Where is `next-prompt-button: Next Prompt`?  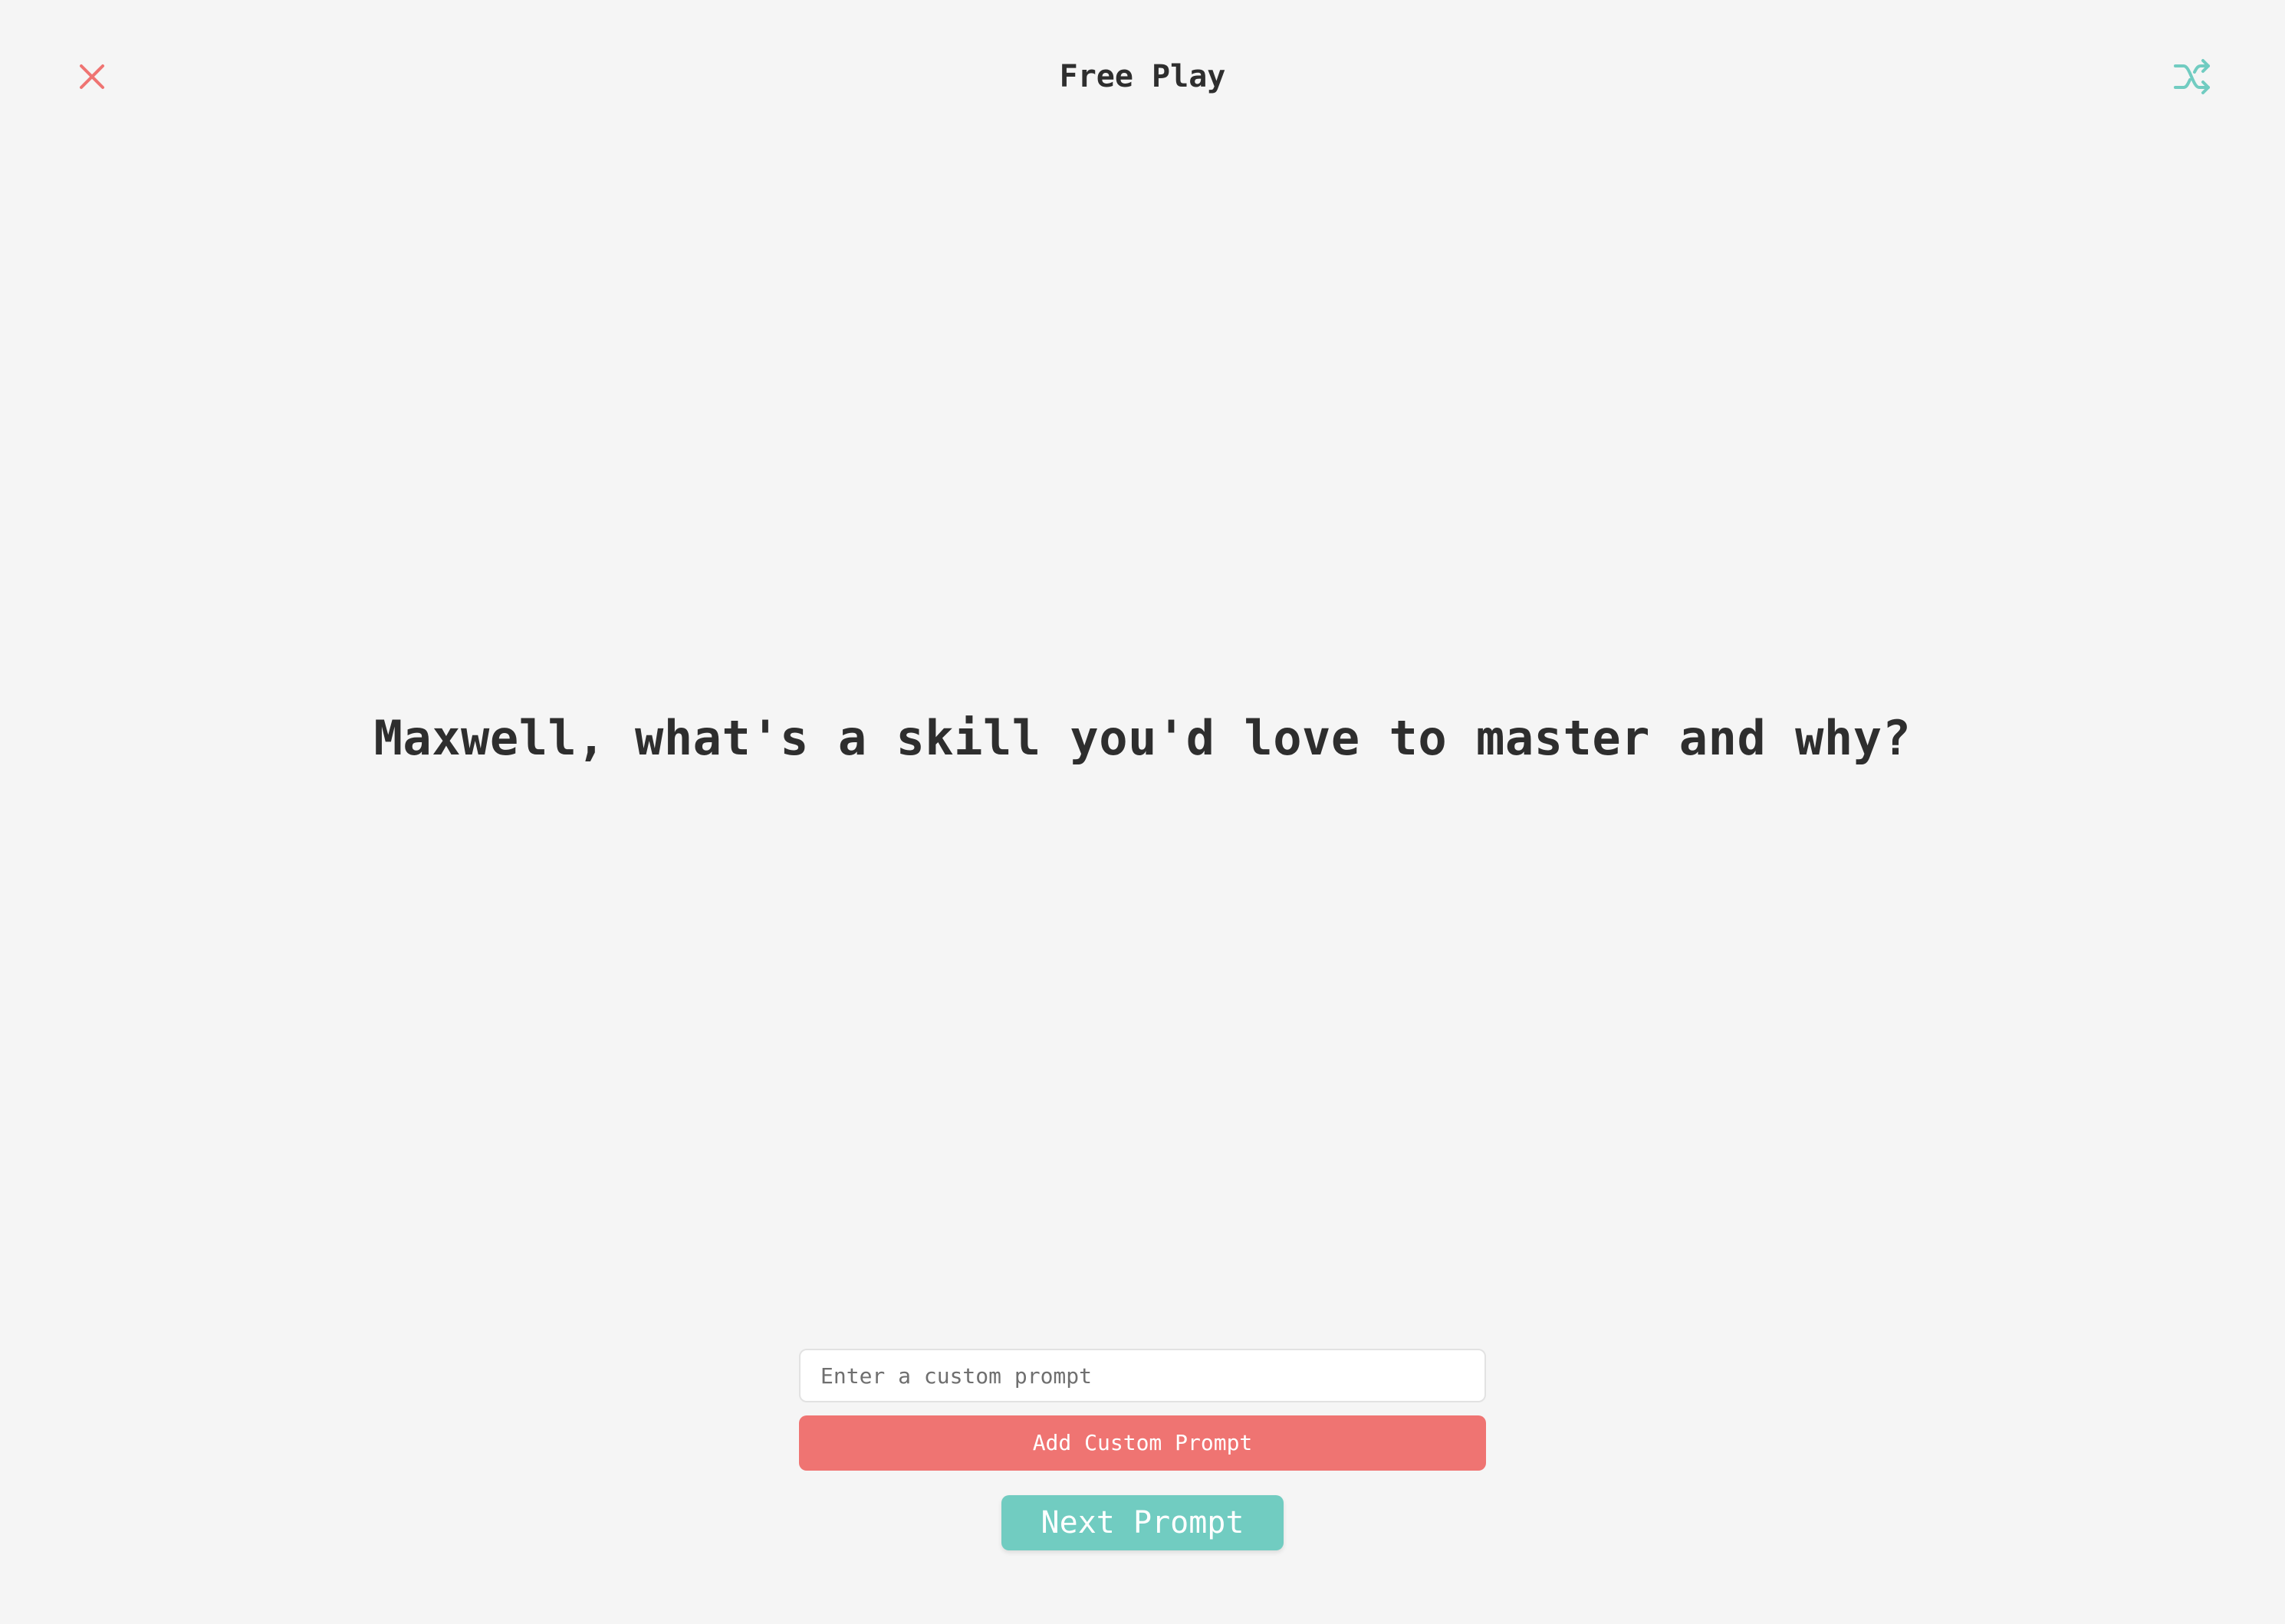 next-prompt-button: Next Prompt is located at coordinates (1142, 1522).